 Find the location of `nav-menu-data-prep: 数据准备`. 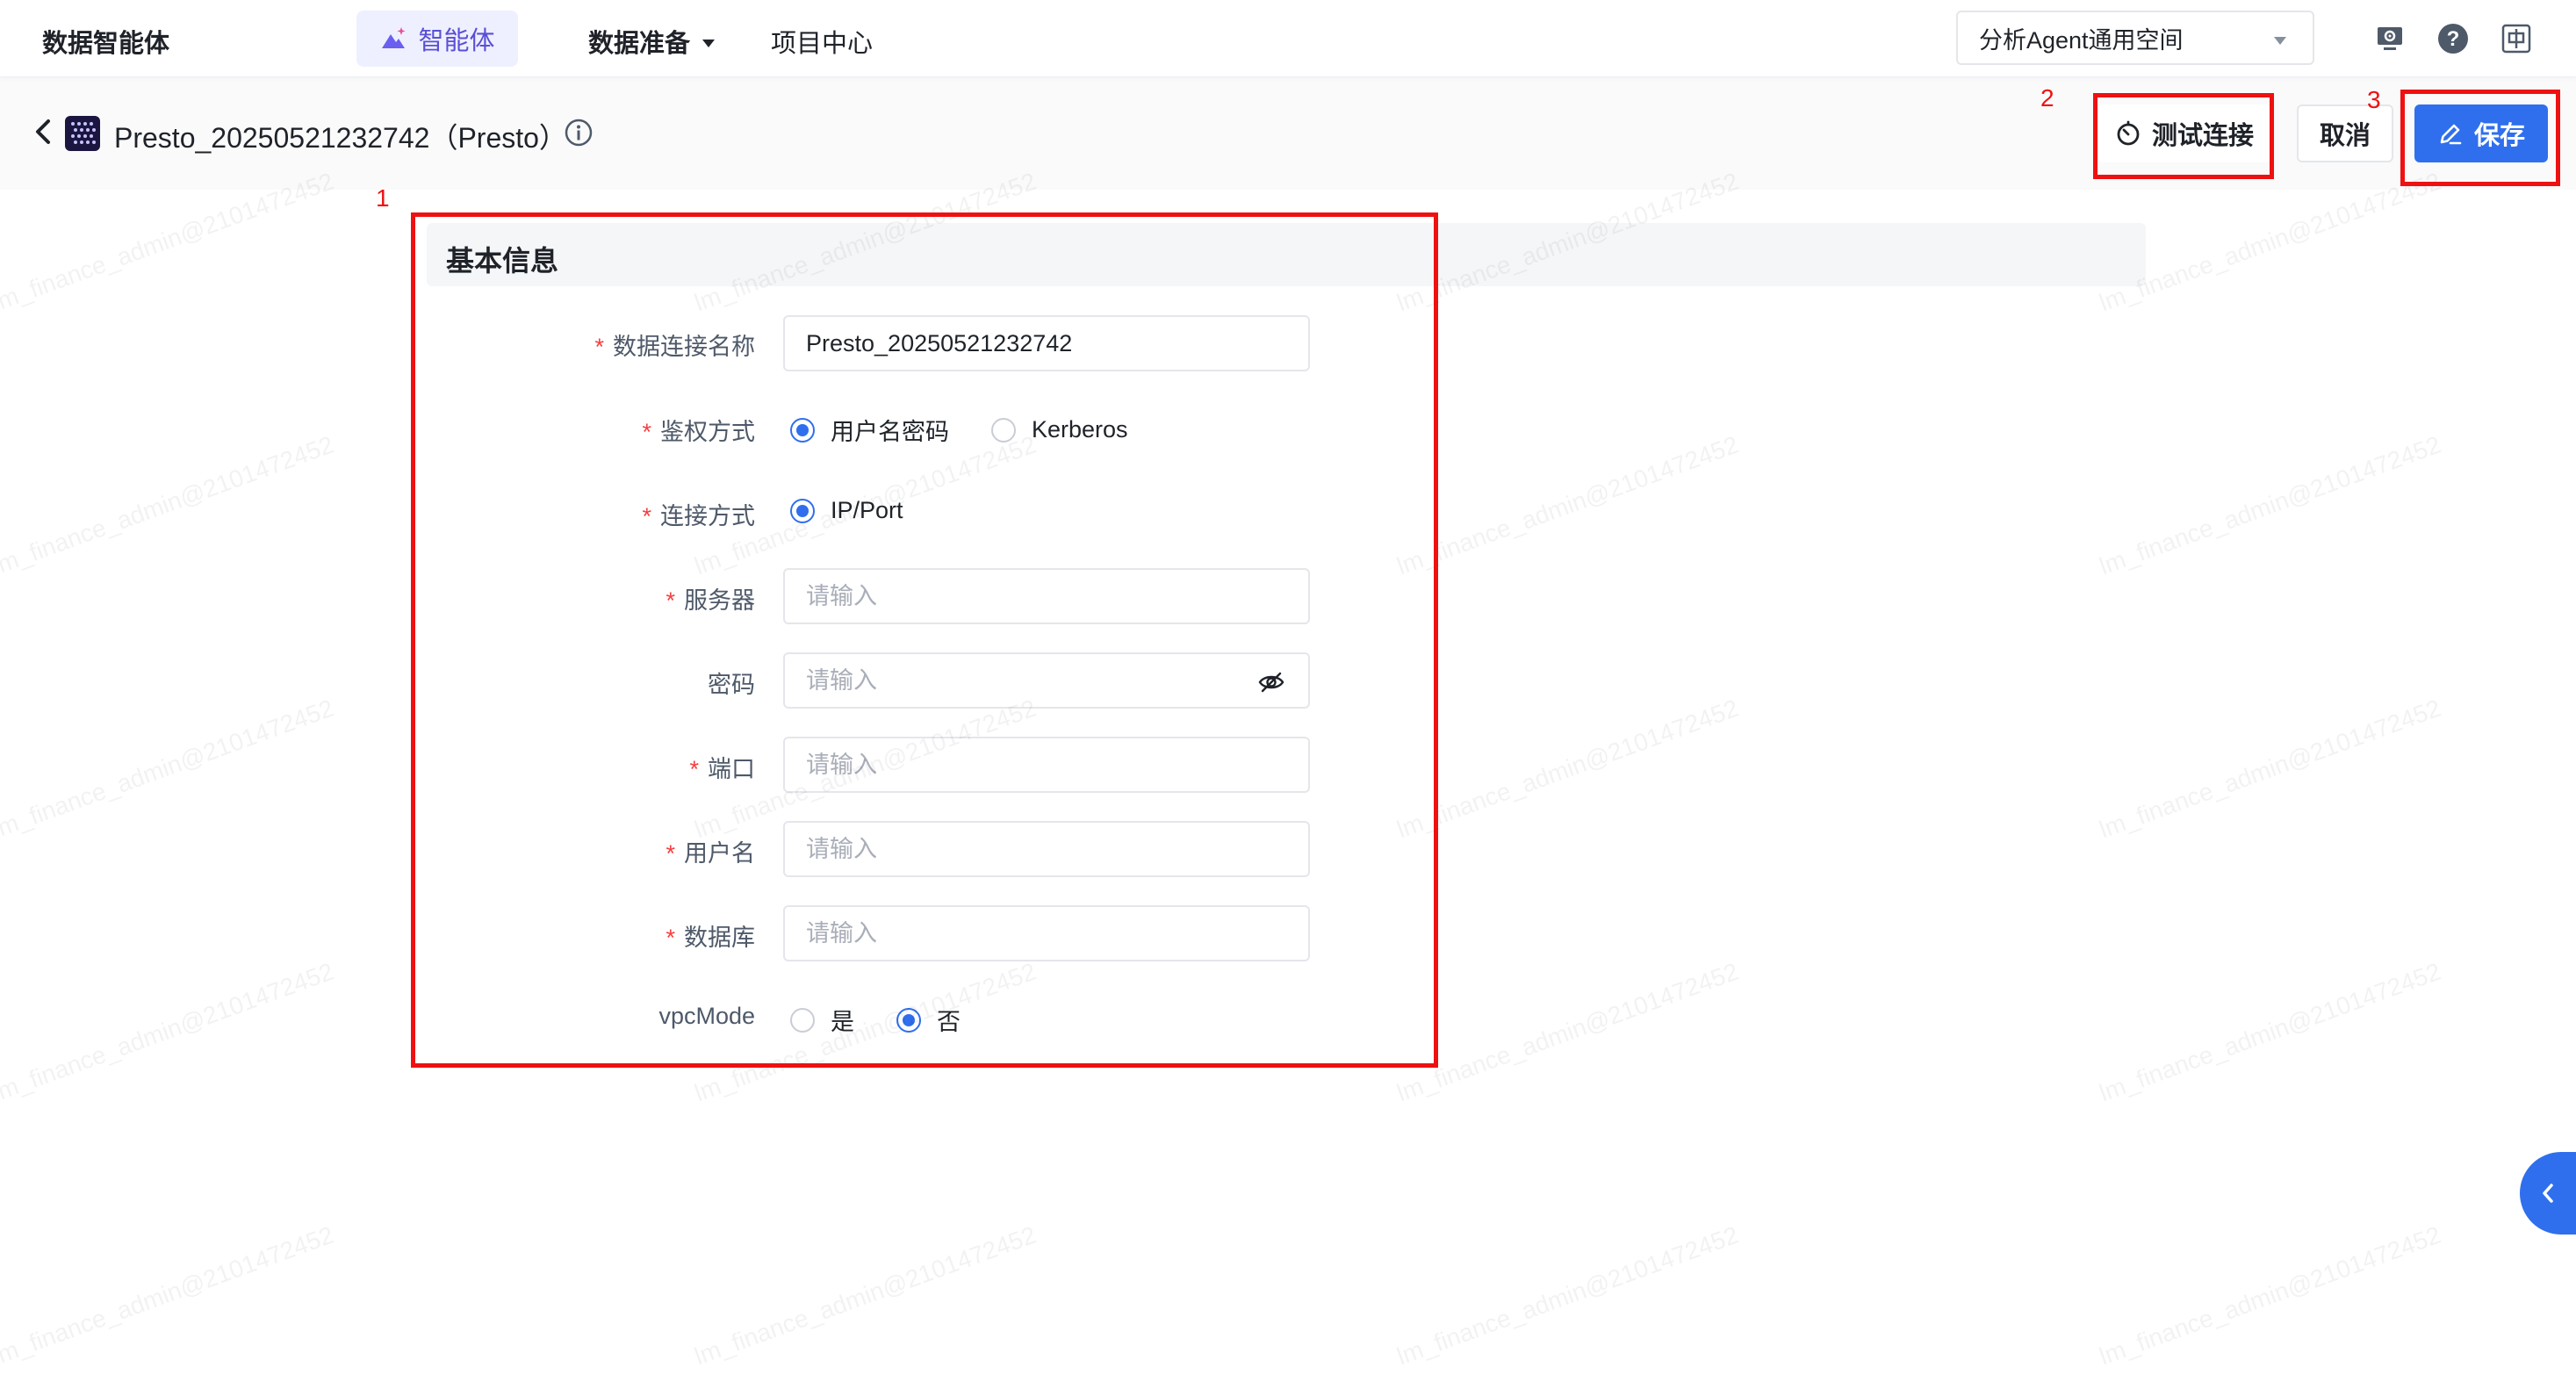

nav-menu-data-prep: 数据准备 is located at coordinates (652, 41).